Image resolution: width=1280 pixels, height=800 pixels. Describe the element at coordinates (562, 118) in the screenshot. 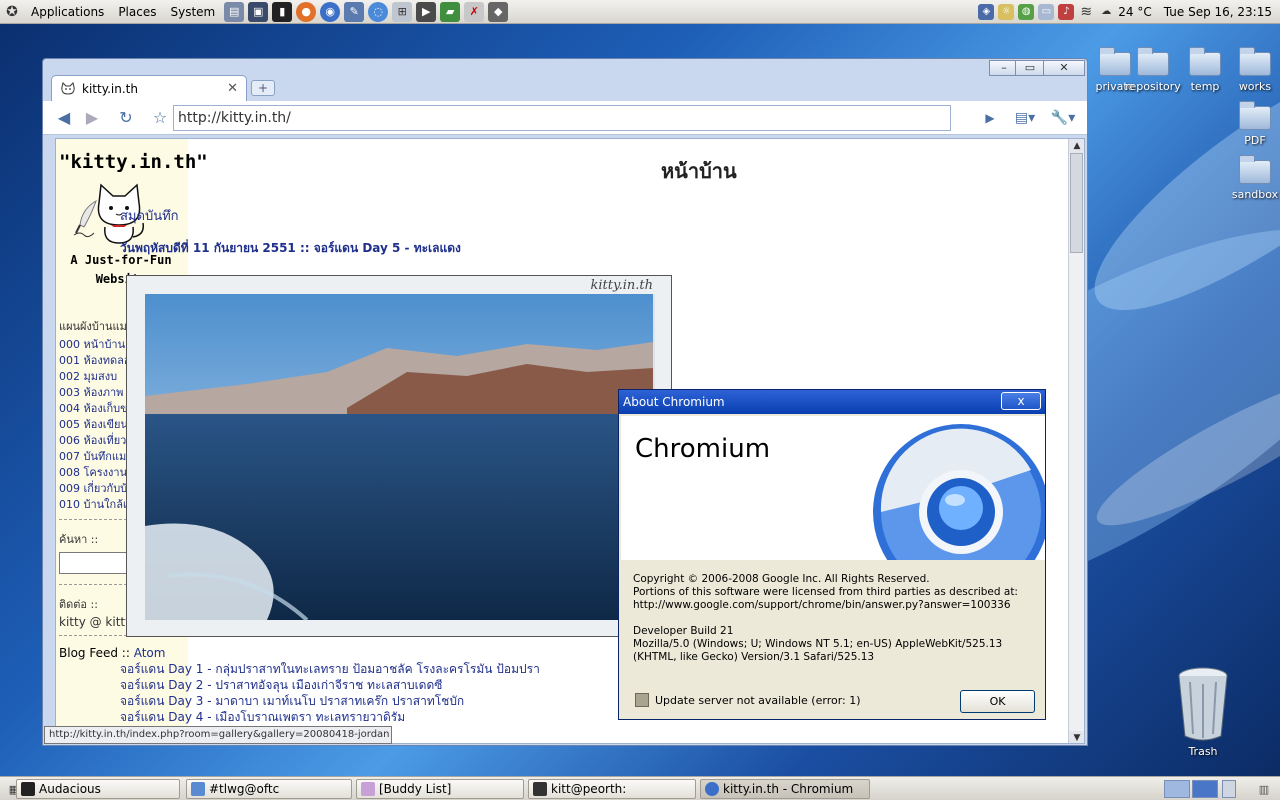

I see `address-bar: http://kitty.in.th/` at that location.